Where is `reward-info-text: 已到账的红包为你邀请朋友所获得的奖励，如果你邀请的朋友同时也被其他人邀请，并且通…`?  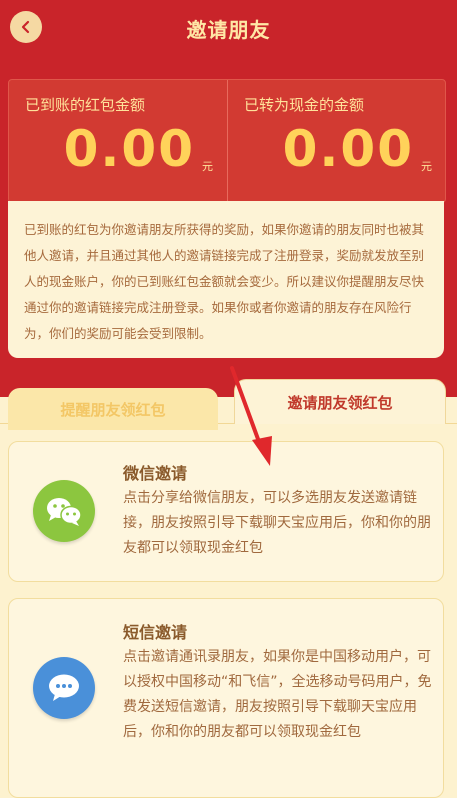
reward-info-text: 已到账的红包为你邀请朋友所获得的奖励，如果你邀请的朋友同时也被其他人邀请，并且通… is located at coordinates (224, 281).